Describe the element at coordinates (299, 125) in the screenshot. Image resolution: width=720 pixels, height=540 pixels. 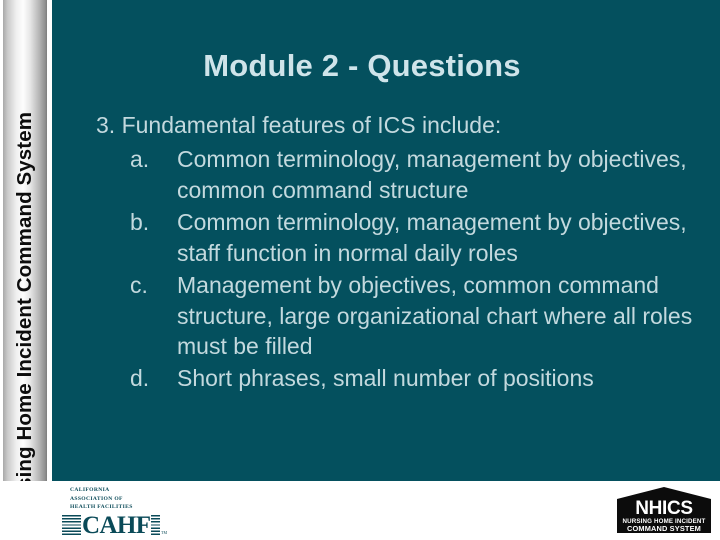
I see `question-prompt: 3. Fundamental features of ICS include:` at that location.